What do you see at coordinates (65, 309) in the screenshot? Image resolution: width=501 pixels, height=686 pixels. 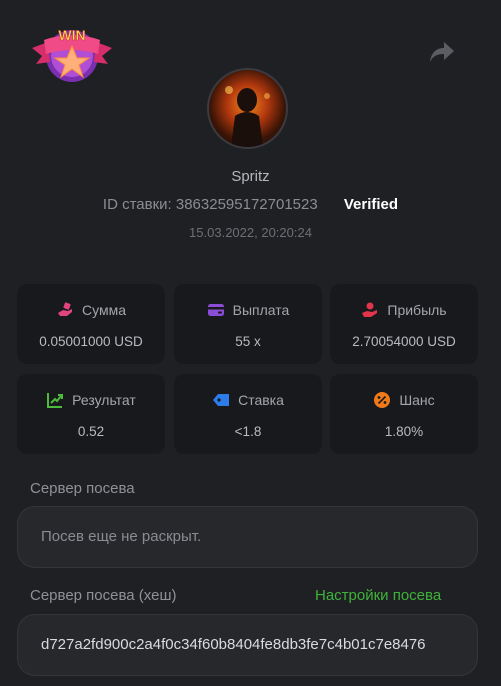 I see `hand-coins-icon` at bounding box center [65, 309].